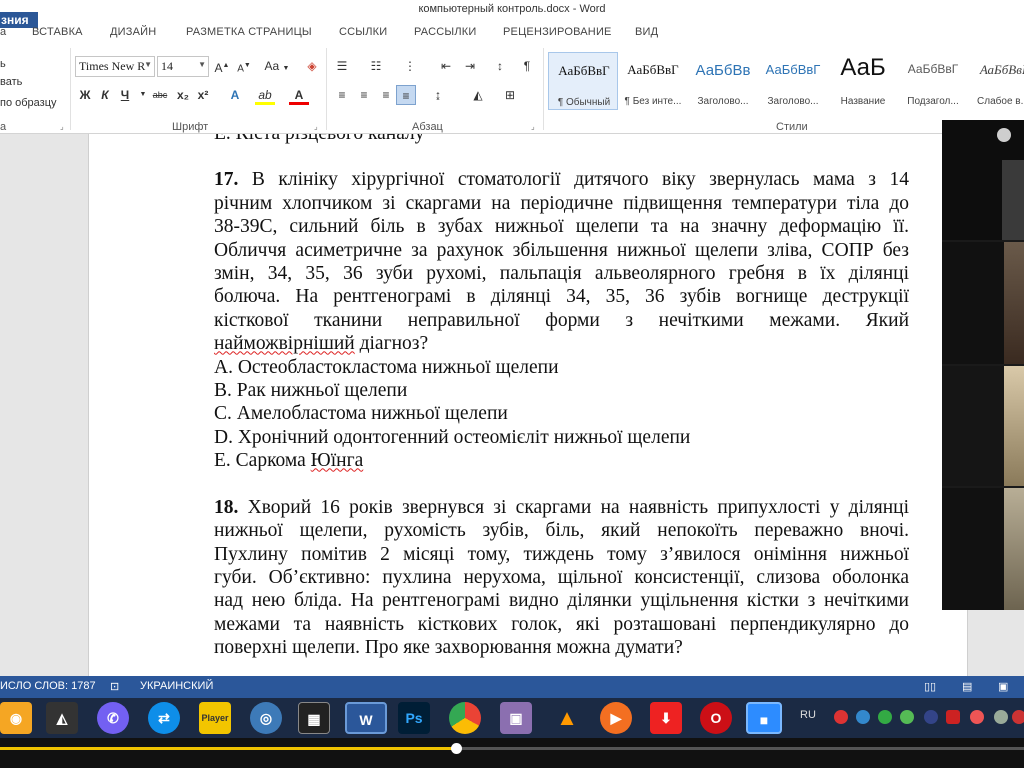 This screenshot has width=1024, height=768. What do you see at coordinates (1014, 426) in the screenshot?
I see `video-person` at bounding box center [1014, 426].